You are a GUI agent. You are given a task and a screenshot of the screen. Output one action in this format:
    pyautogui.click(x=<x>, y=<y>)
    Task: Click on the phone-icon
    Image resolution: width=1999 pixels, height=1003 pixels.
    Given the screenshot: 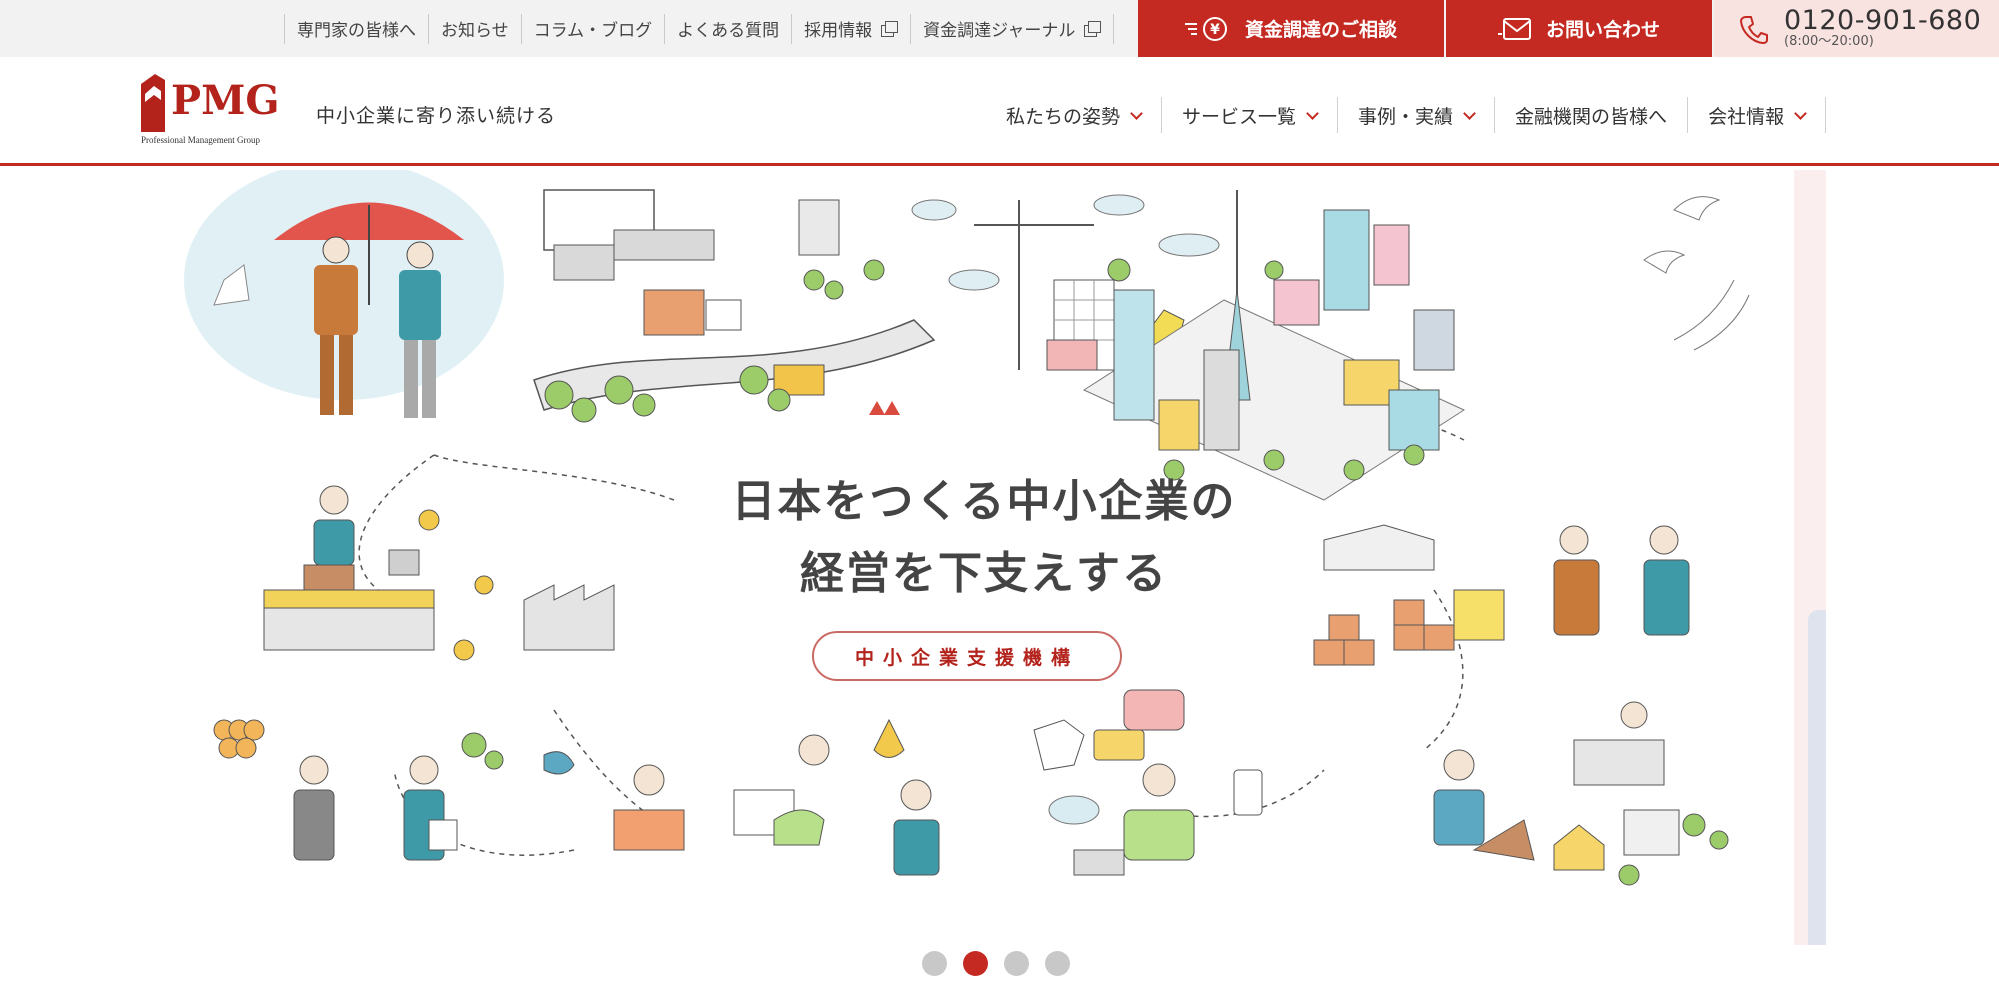 What is the action you would take?
    pyautogui.click(x=1754, y=29)
    